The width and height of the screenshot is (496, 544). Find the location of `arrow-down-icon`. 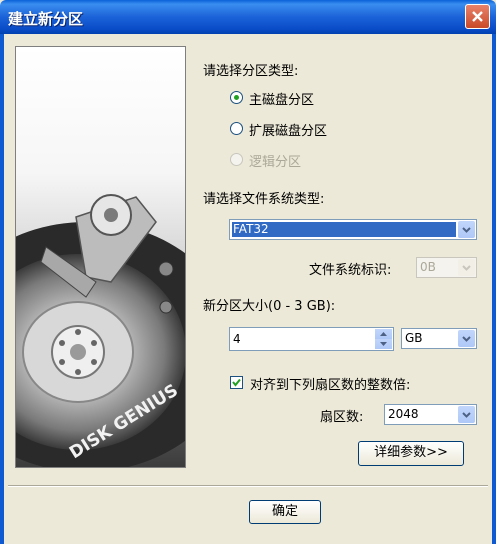

arrow-down-icon is located at coordinates (383, 344).